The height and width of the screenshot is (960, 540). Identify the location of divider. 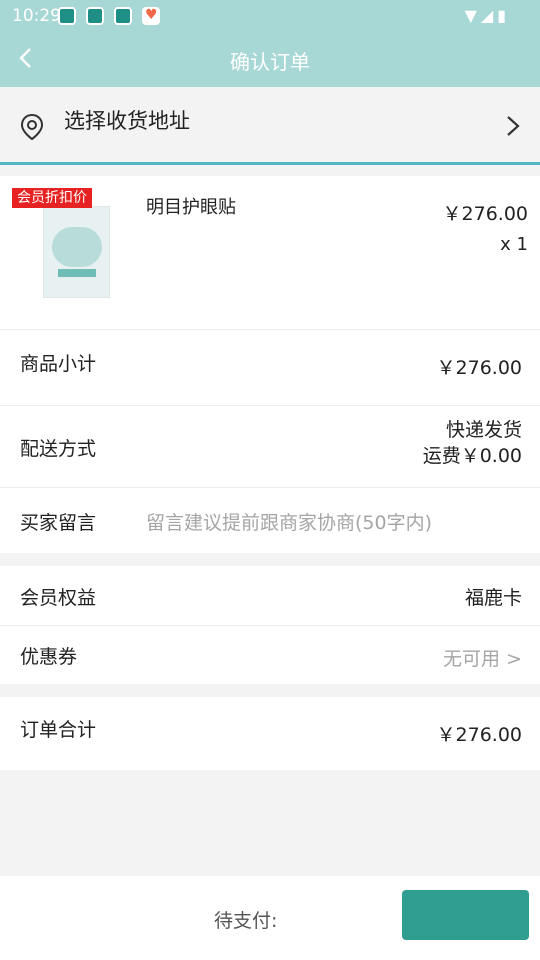
(270, 163).